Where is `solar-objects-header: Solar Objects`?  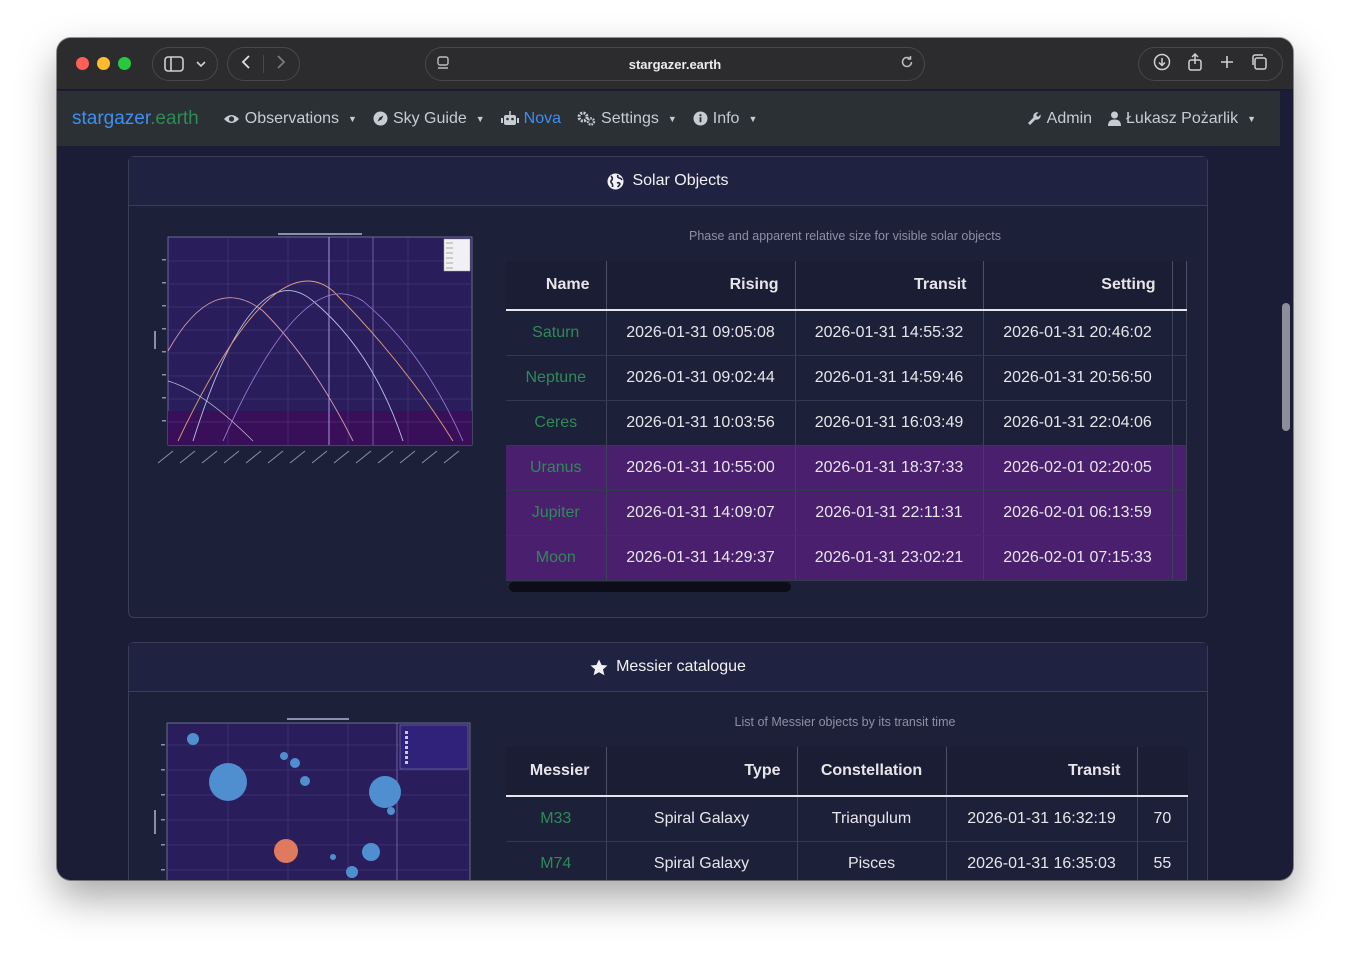 solar-objects-header: Solar Objects is located at coordinates (668, 181).